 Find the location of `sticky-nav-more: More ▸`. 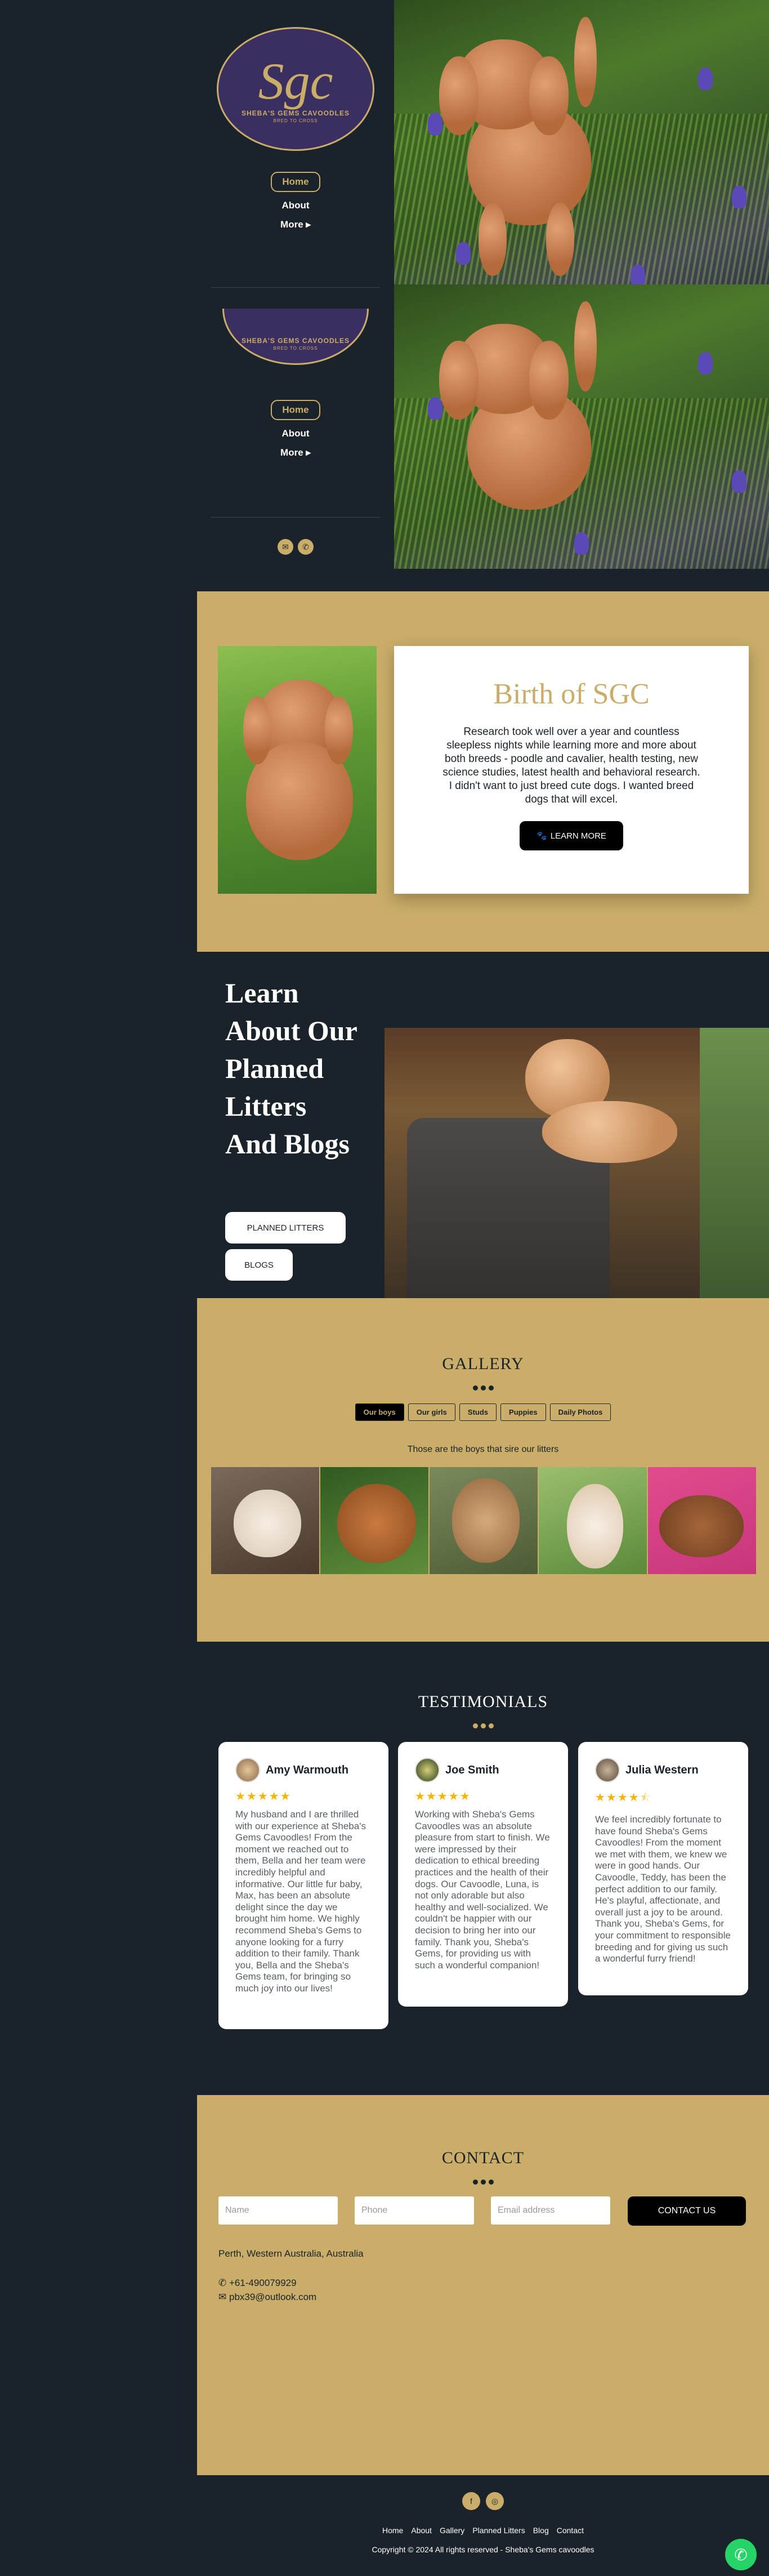

sticky-nav-more: More ▸ is located at coordinates (295, 452).